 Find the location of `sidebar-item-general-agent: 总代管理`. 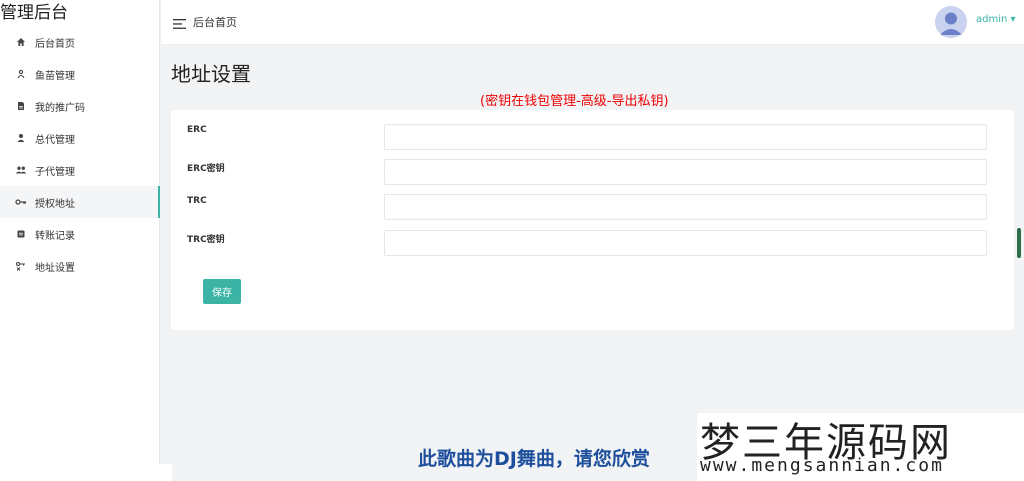

sidebar-item-general-agent: 总代管理 is located at coordinates (80, 138).